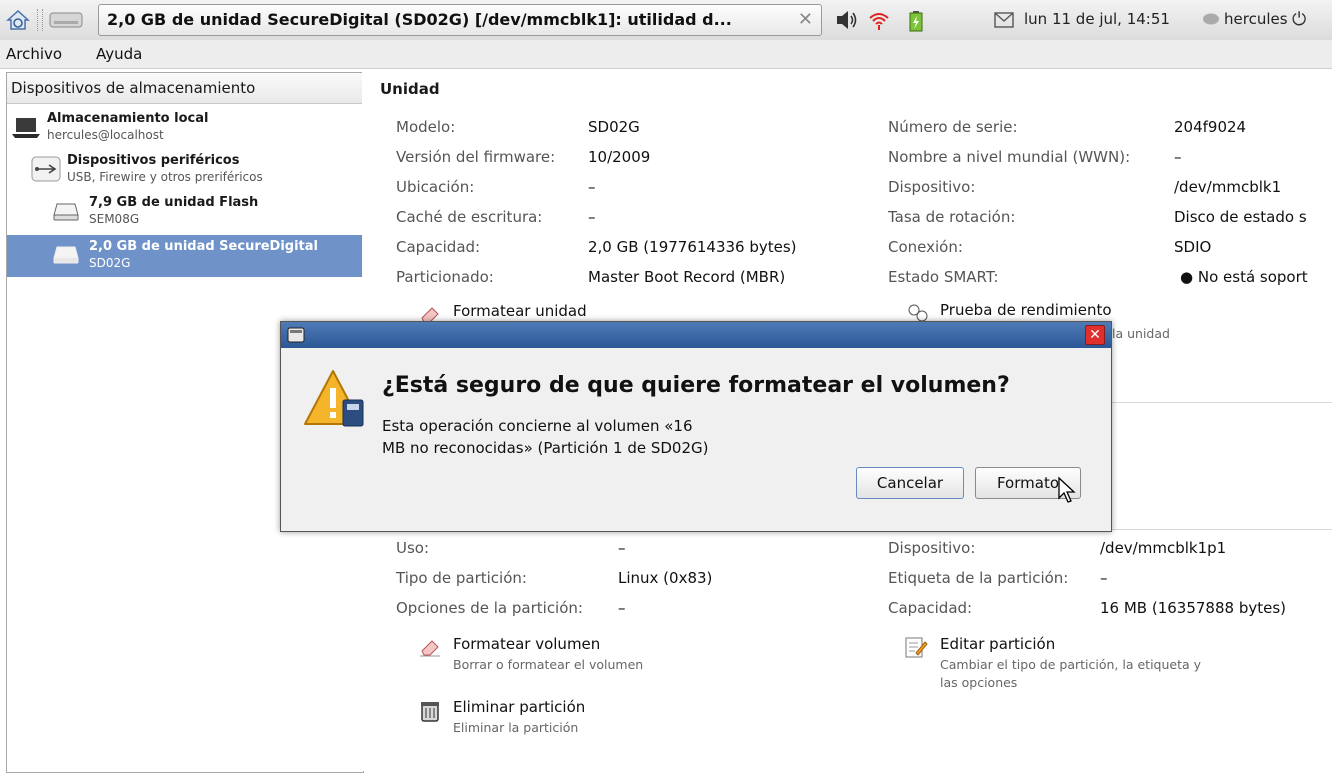 This screenshot has height=773, width=1332. Describe the element at coordinates (1097, 19) in the screenshot. I see `clock: lun 11 de jul, 14:51` at that location.